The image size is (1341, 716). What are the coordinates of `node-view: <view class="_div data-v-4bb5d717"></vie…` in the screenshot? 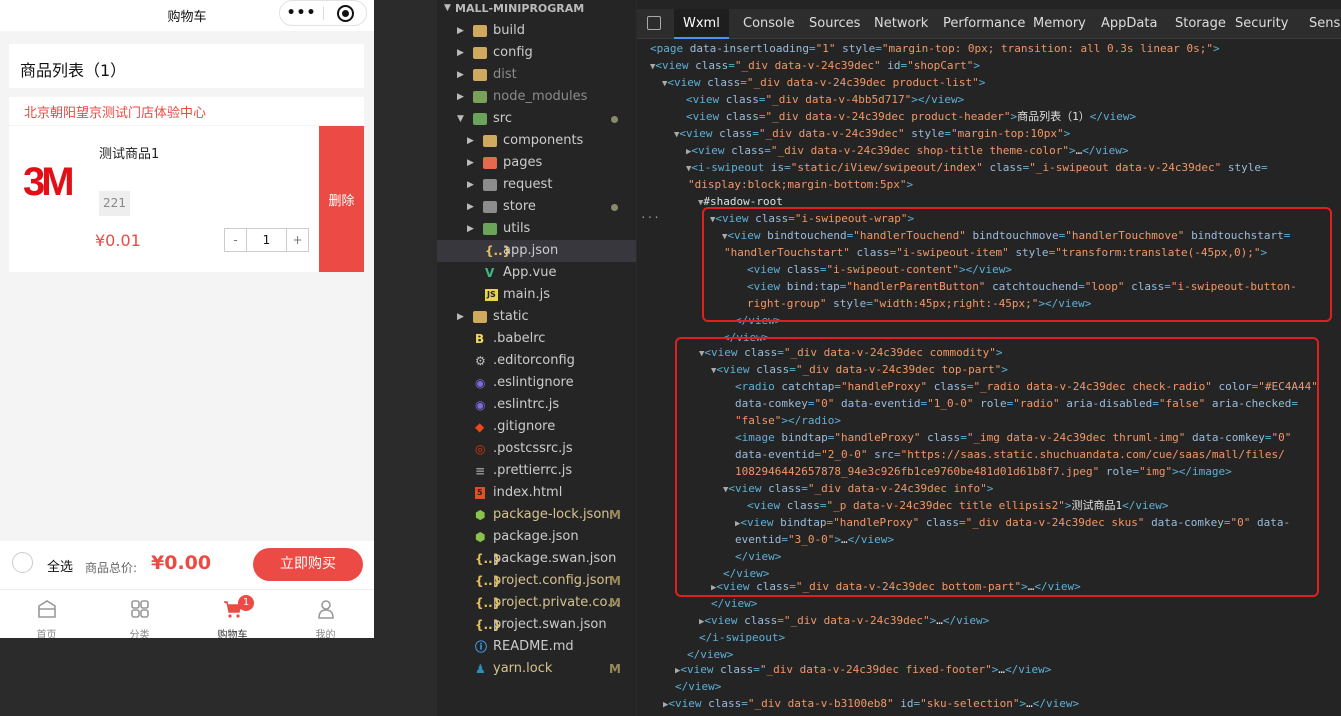 It's located at (825, 99).